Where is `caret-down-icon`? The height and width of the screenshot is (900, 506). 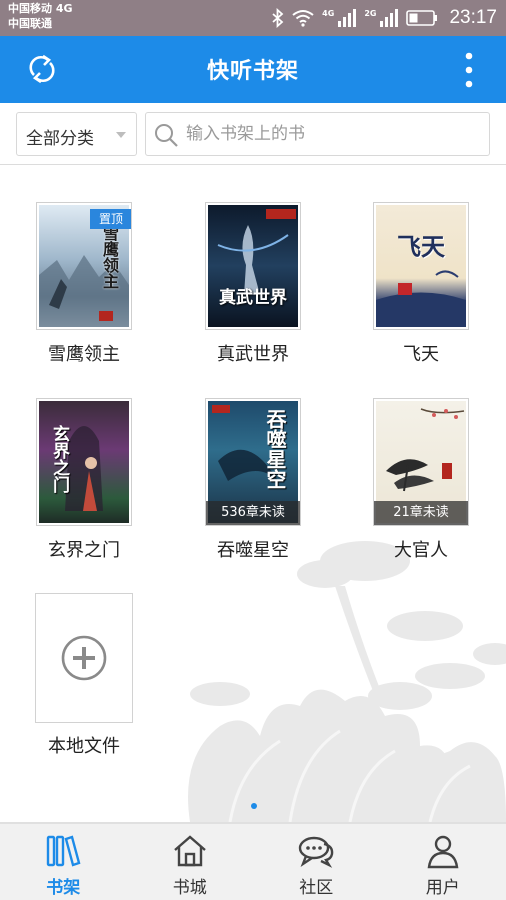 caret-down-icon is located at coordinates (121, 135).